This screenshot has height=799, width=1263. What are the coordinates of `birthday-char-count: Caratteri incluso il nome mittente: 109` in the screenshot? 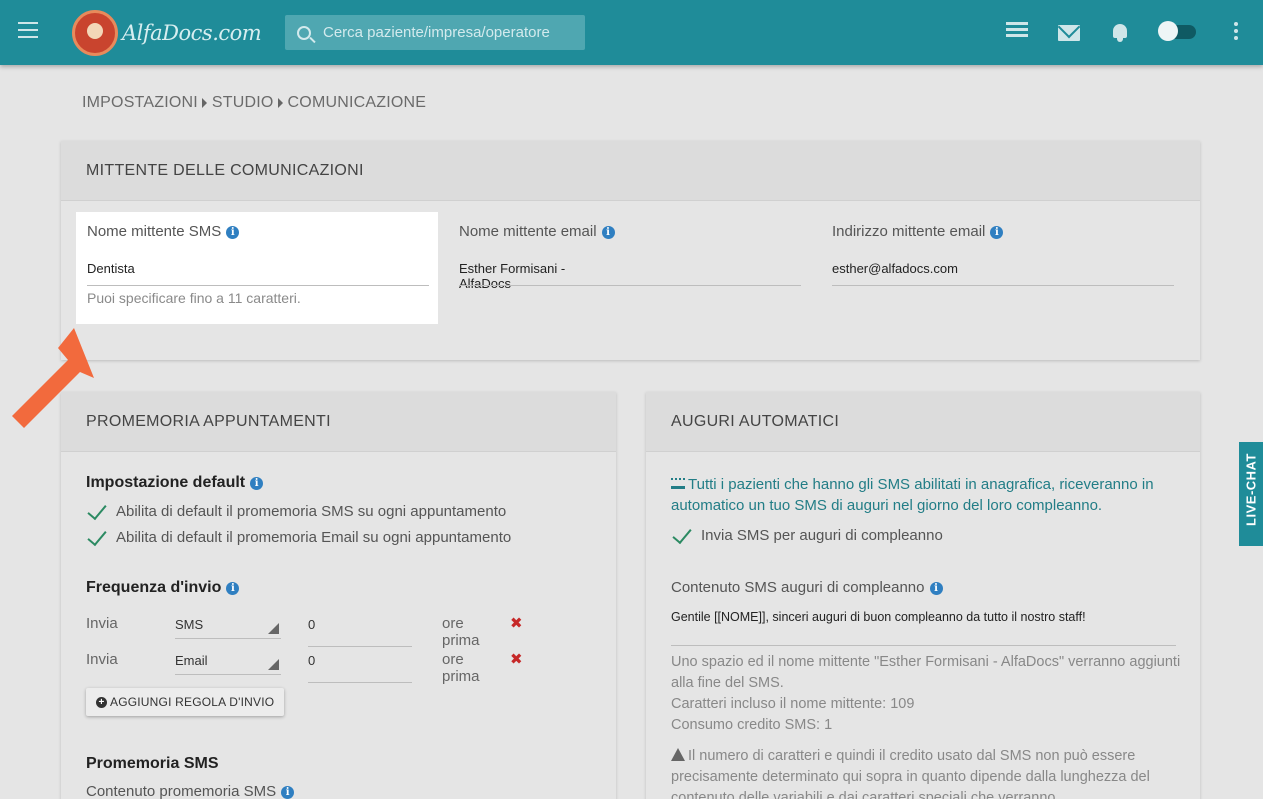 It's located at (793, 704).